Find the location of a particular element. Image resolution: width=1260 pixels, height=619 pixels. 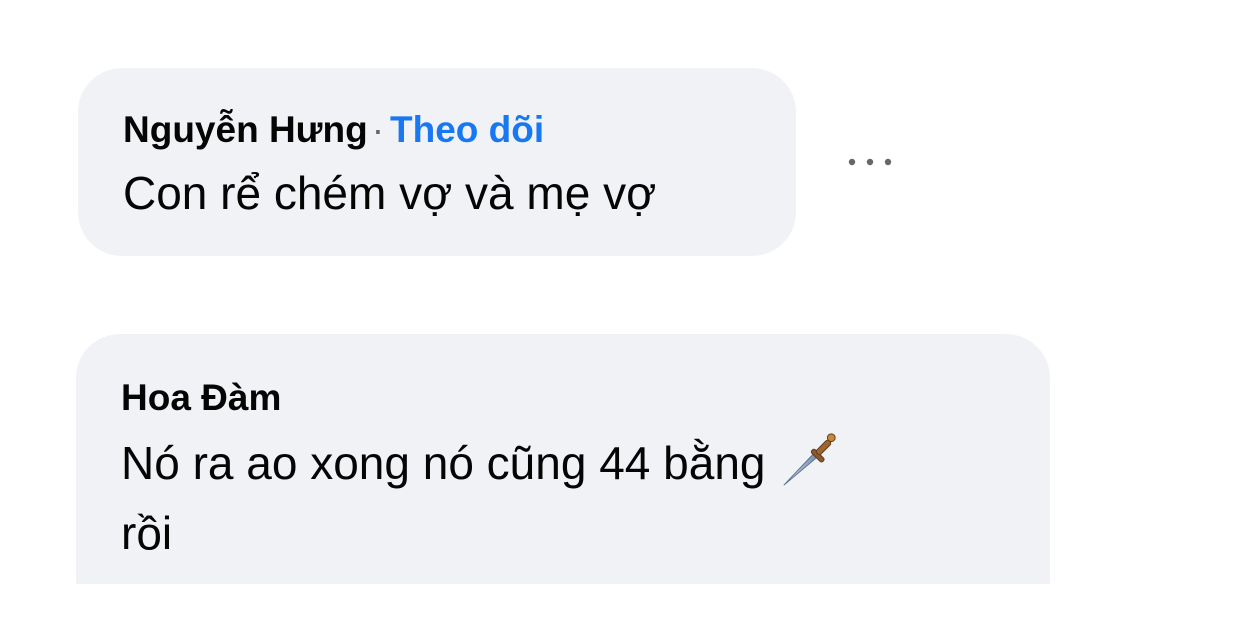

more-options-icon is located at coordinates (870, 162).